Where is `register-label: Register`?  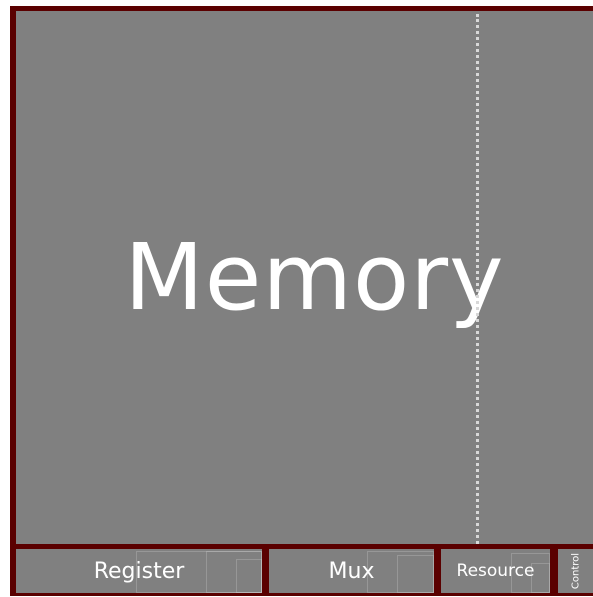 register-label: Register is located at coordinates (139, 571).